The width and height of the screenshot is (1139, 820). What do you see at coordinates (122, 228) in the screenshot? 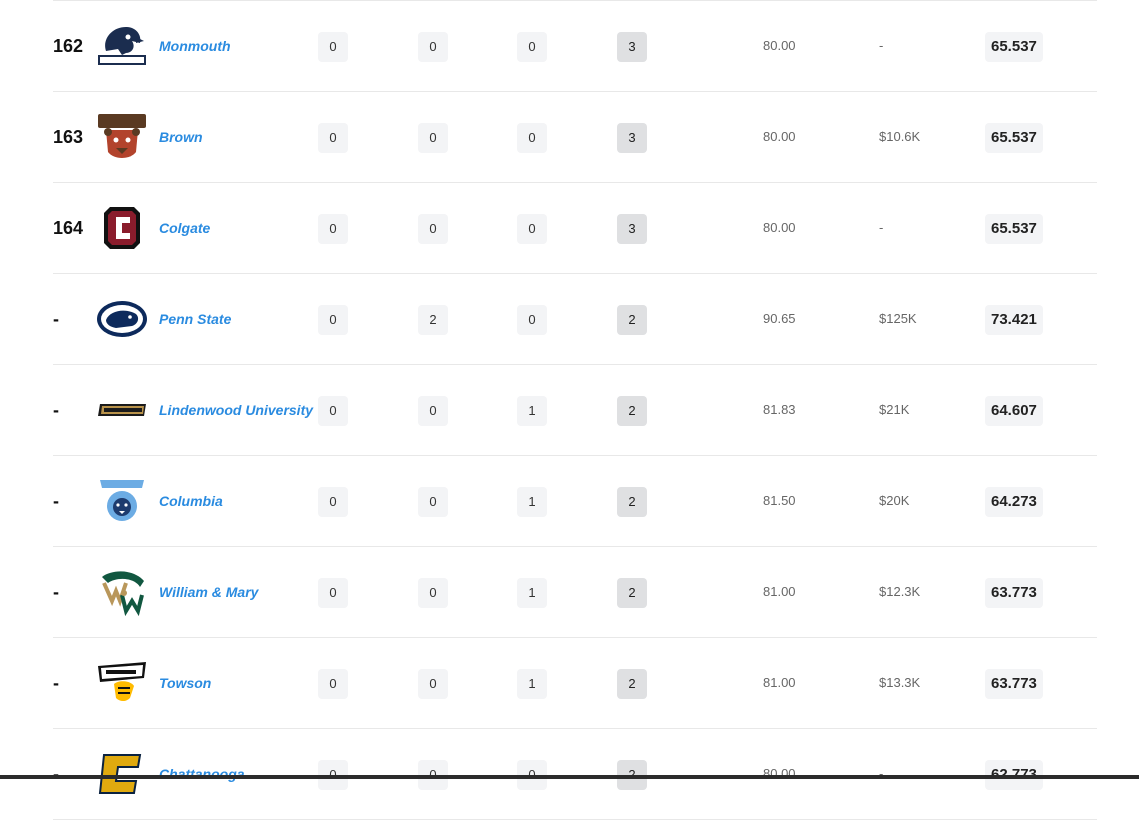
I see `colgate-c-logo` at bounding box center [122, 228].